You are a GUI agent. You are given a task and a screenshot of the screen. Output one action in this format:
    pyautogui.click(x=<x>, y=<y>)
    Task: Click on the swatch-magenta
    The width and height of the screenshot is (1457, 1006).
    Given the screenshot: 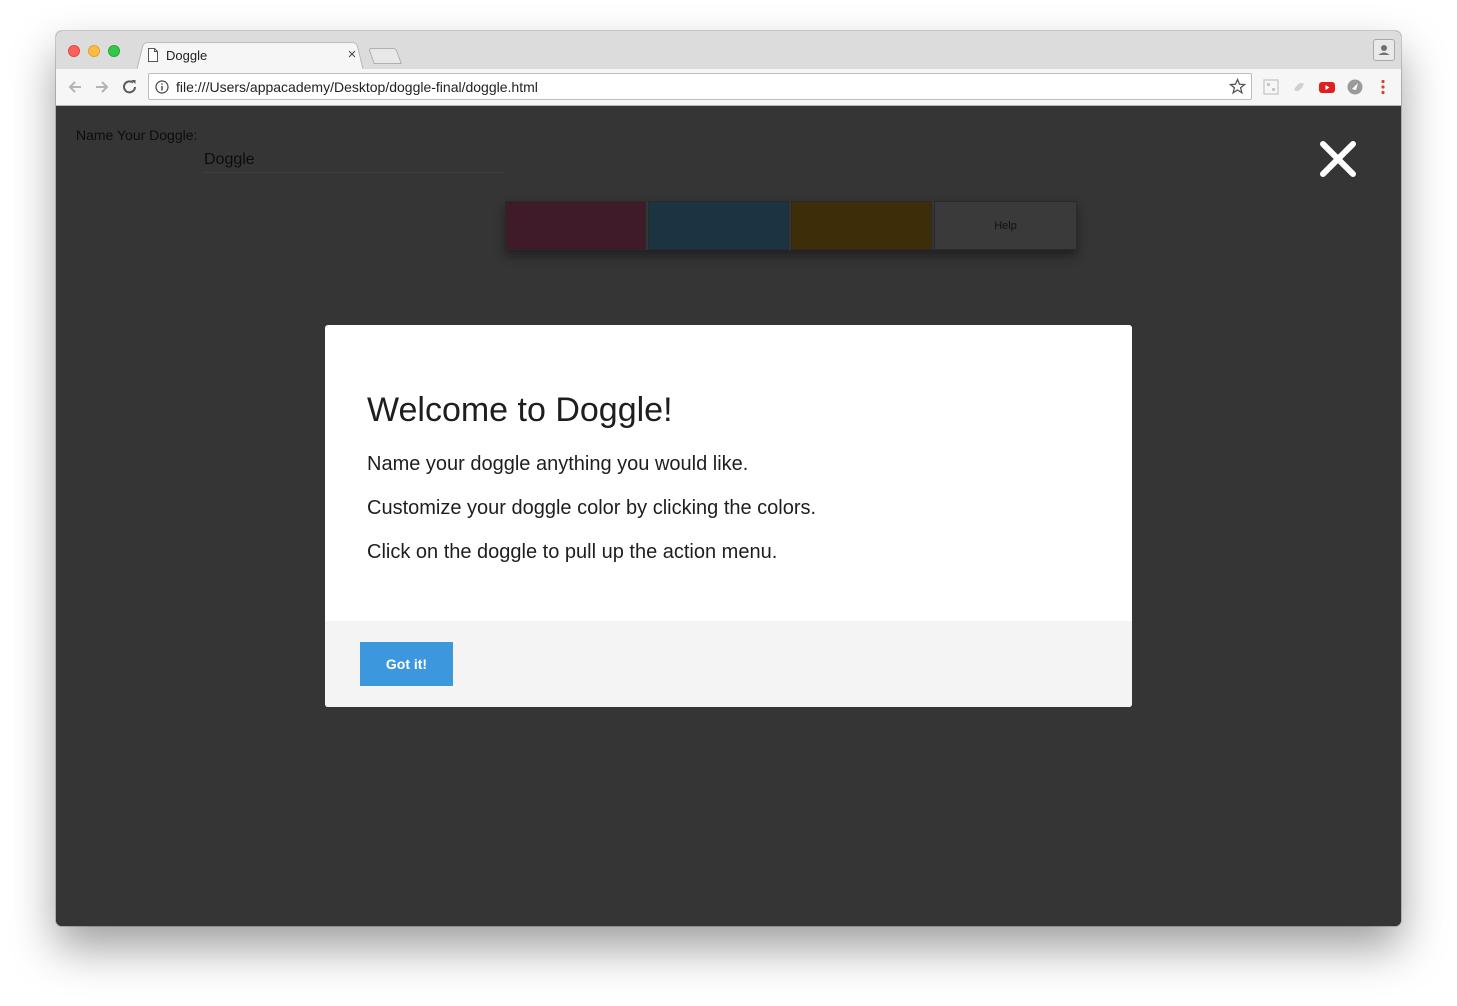 What is the action you would take?
    pyautogui.click(x=575, y=225)
    